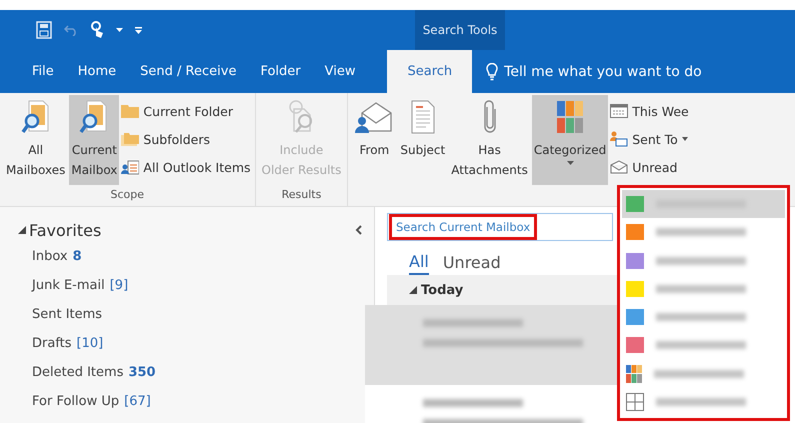 The height and width of the screenshot is (423, 795). What do you see at coordinates (460, 30) in the screenshot?
I see `contextual-tab-group: Search Tools` at bounding box center [460, 30].